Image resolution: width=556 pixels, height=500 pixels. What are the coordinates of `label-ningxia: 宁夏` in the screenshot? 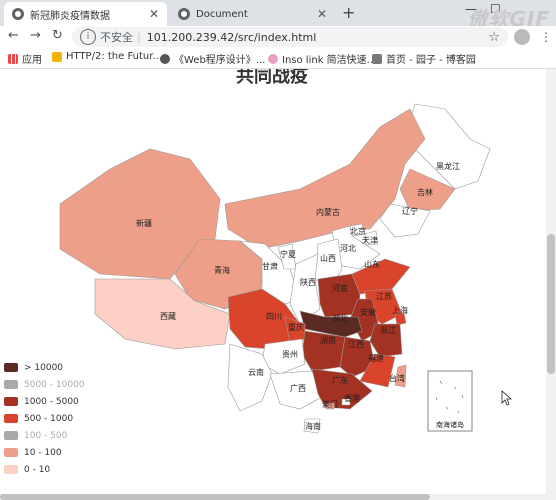 It's located at (288, 254).